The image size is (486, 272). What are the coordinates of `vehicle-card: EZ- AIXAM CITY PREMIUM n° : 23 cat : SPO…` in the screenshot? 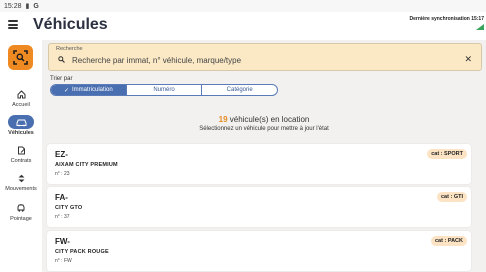 It's located at (259, 164).